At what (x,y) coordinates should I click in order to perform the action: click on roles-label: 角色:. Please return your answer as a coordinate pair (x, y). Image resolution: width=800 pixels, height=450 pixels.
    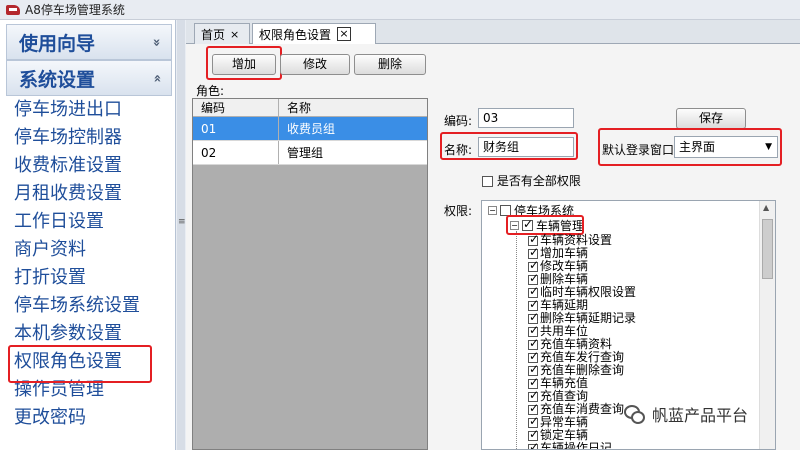
    Looking at the image, I should click on (210, 91).